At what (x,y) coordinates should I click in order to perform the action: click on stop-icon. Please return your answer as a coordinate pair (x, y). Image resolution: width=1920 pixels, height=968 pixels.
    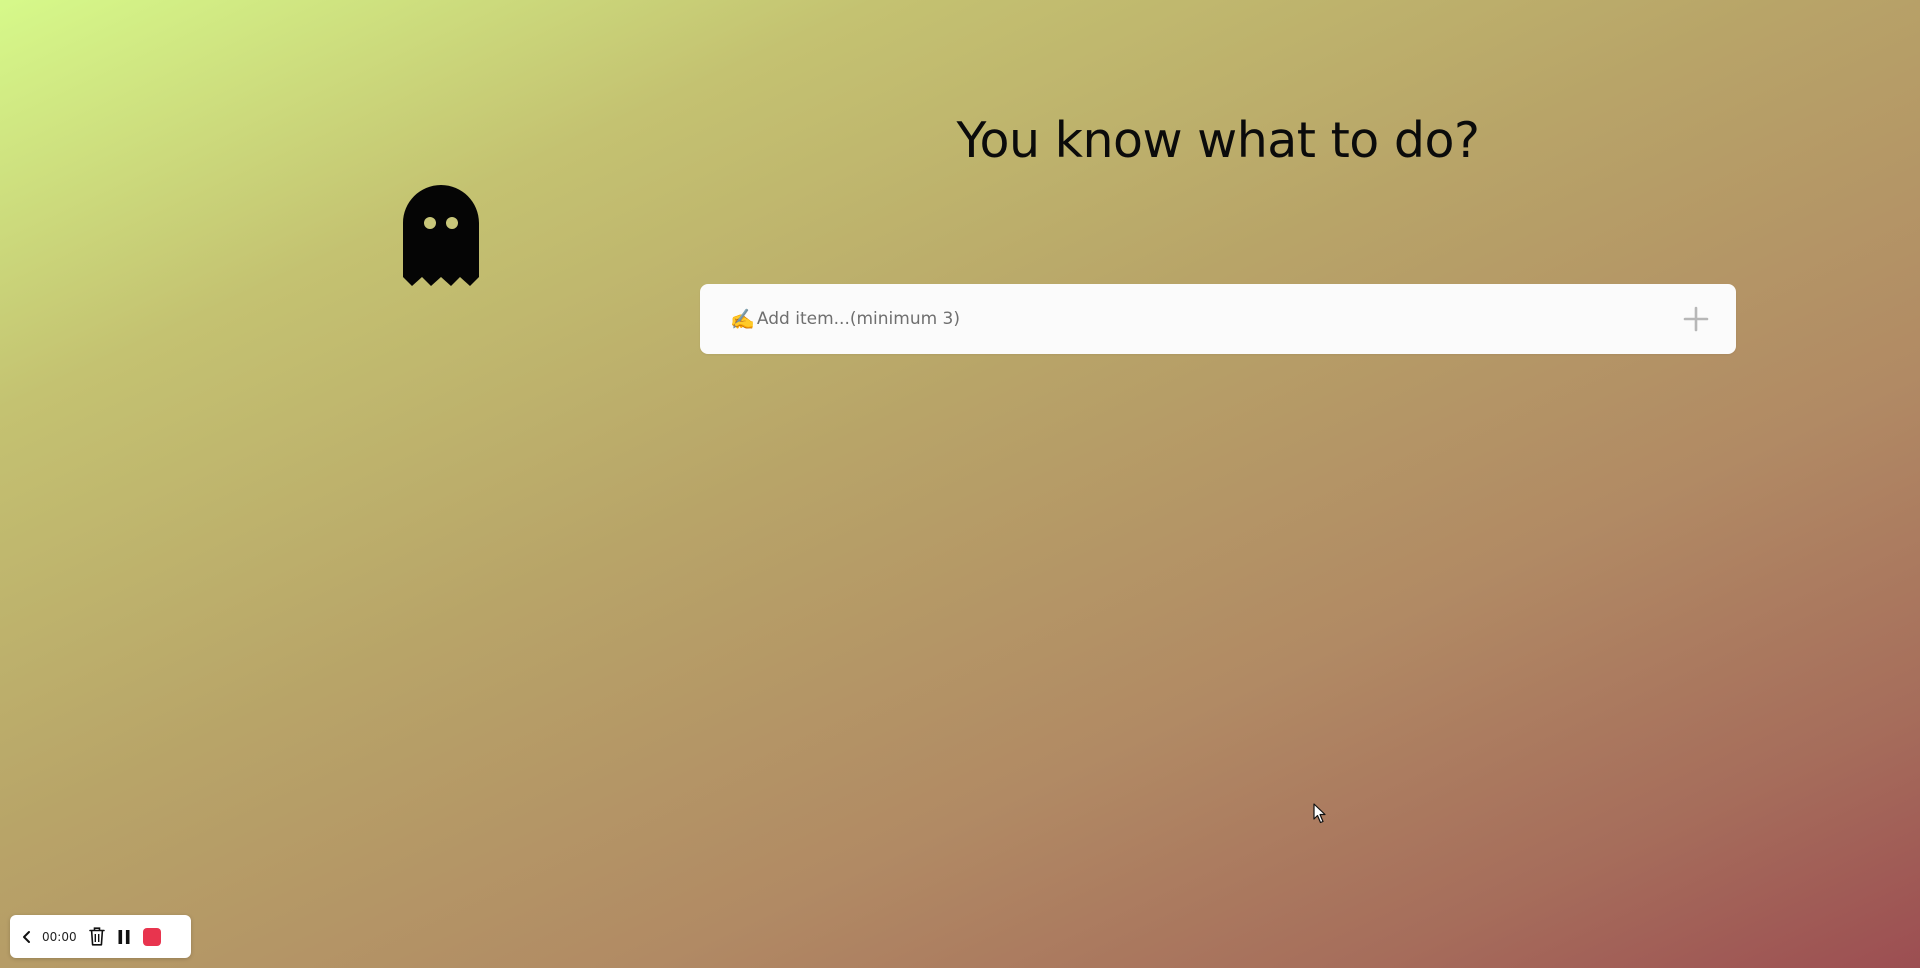
    Looking at the image, I should click on (151, 936).